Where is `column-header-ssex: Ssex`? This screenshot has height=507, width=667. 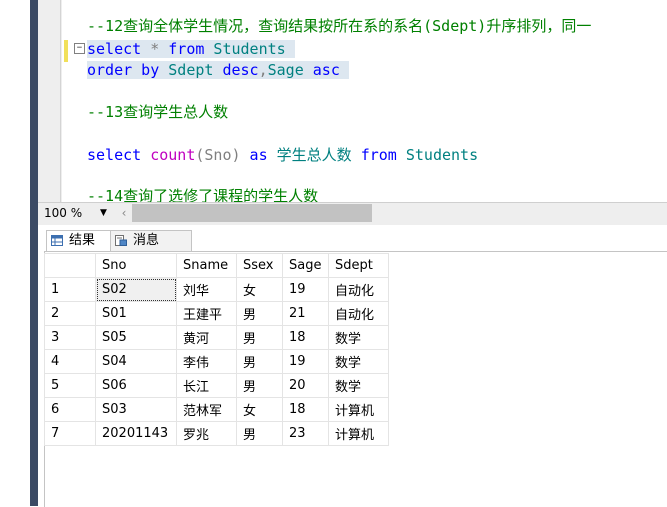 column-header-ssex: Ssex is located at coordinates (259, 265).